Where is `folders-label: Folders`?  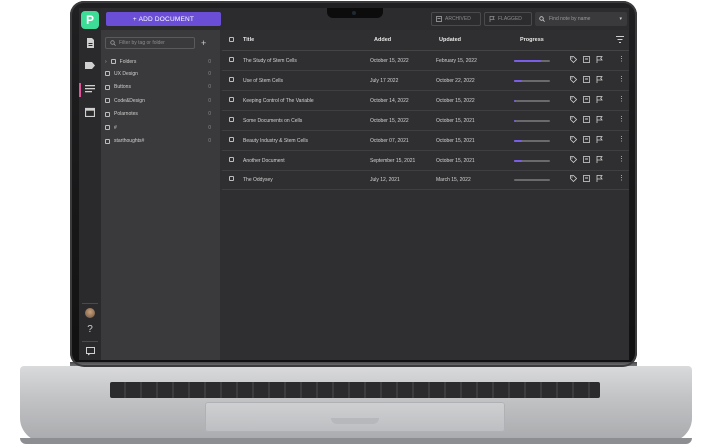
folders-label: Folders is located at coordinates (128, 61).